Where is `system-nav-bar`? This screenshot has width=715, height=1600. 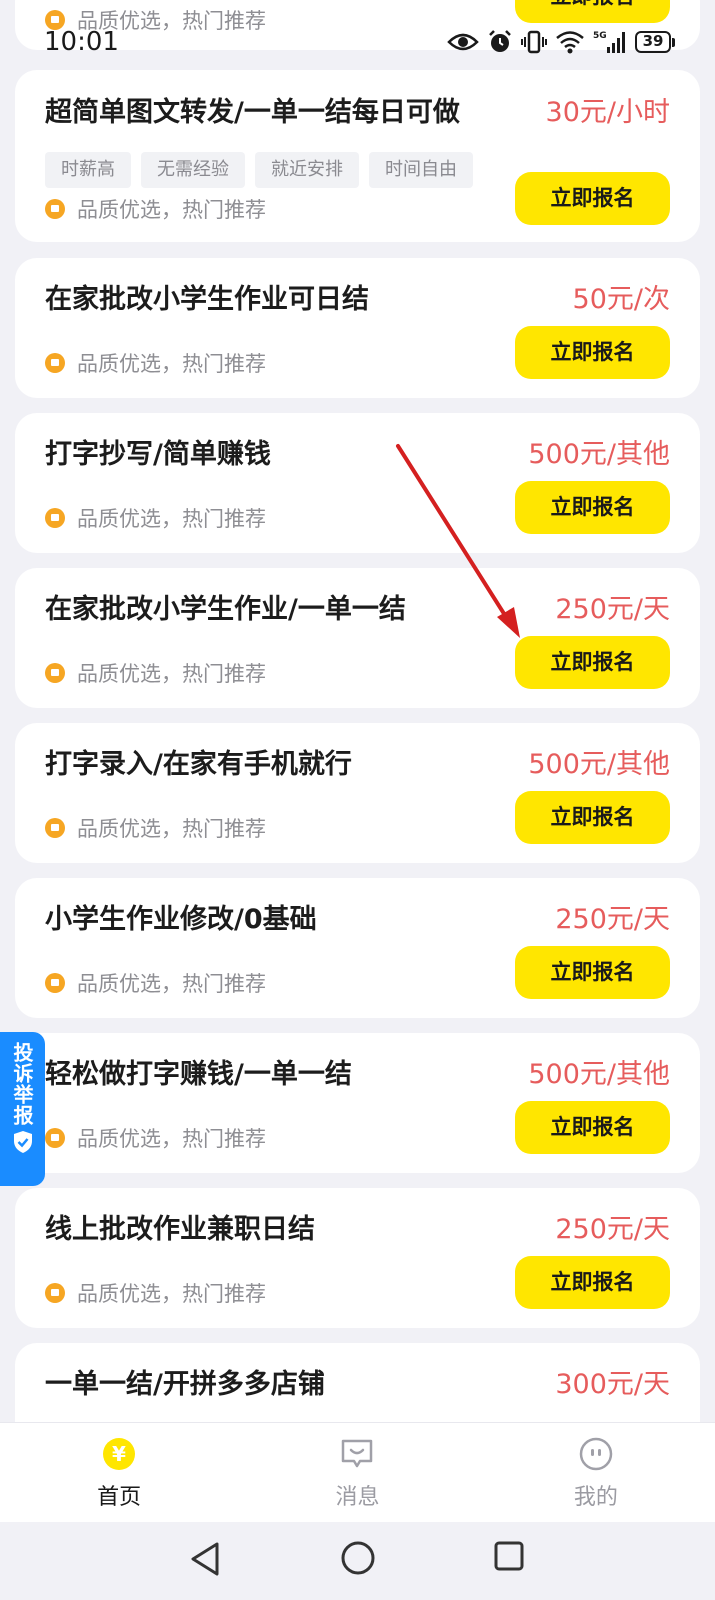
system-nav-bar is located at coordinates (357, 1561).